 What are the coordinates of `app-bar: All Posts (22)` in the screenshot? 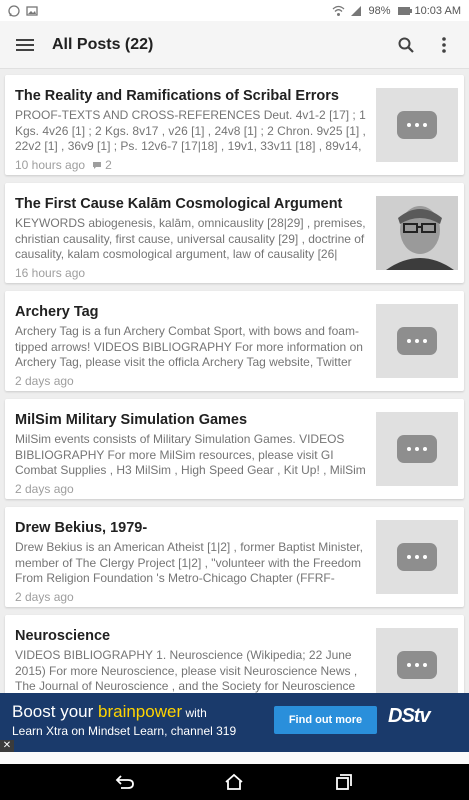 It's located at (234, 45).